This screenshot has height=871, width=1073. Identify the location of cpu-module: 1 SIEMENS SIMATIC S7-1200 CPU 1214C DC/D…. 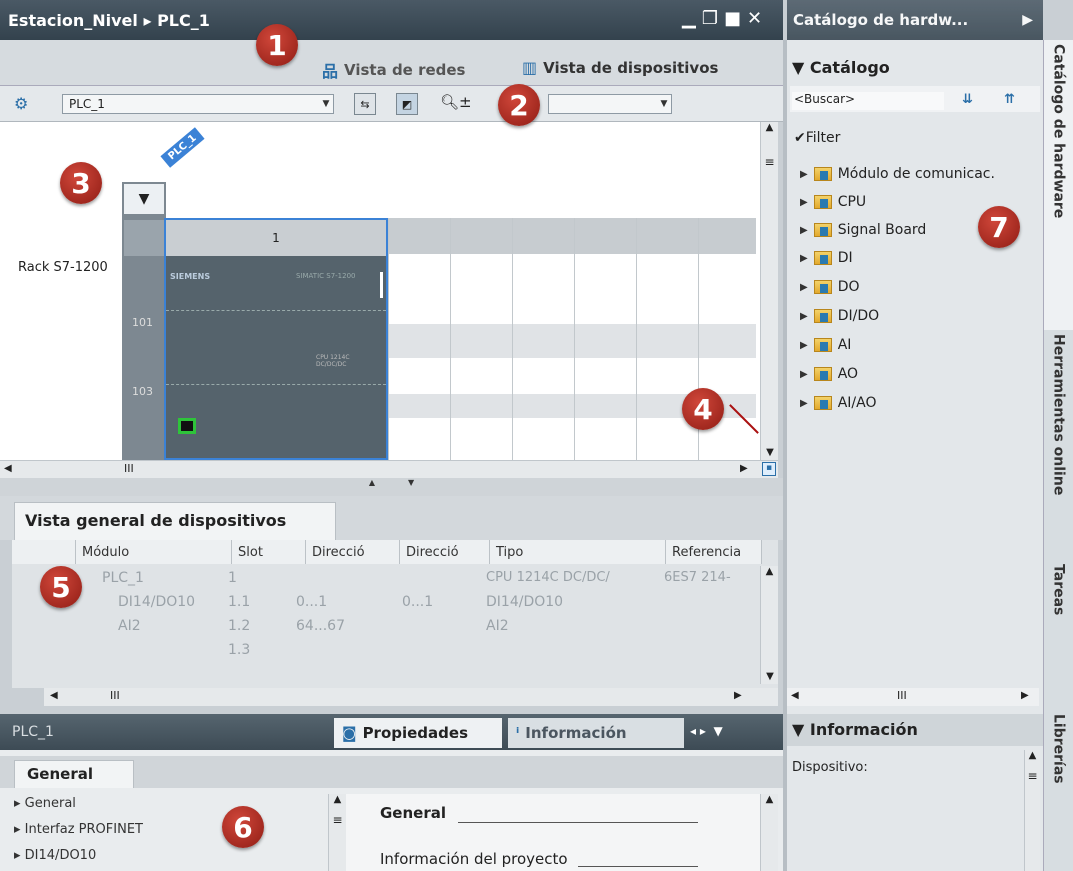
(276, 339).